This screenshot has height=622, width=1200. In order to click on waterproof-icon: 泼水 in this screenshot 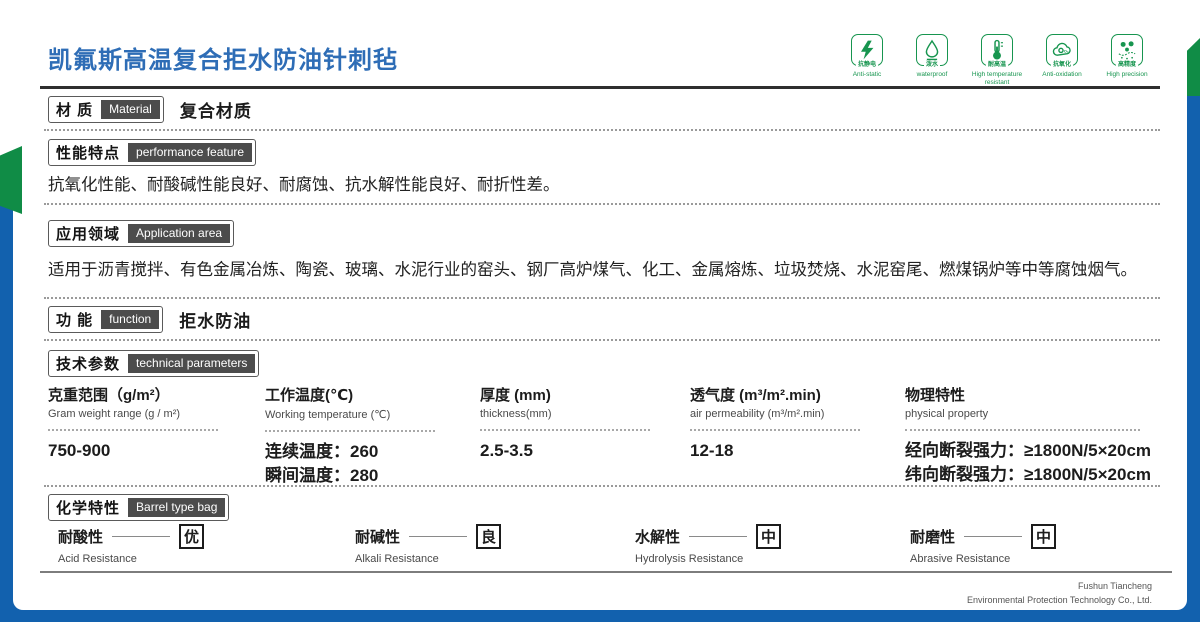, I will do `click(932, 51)`.